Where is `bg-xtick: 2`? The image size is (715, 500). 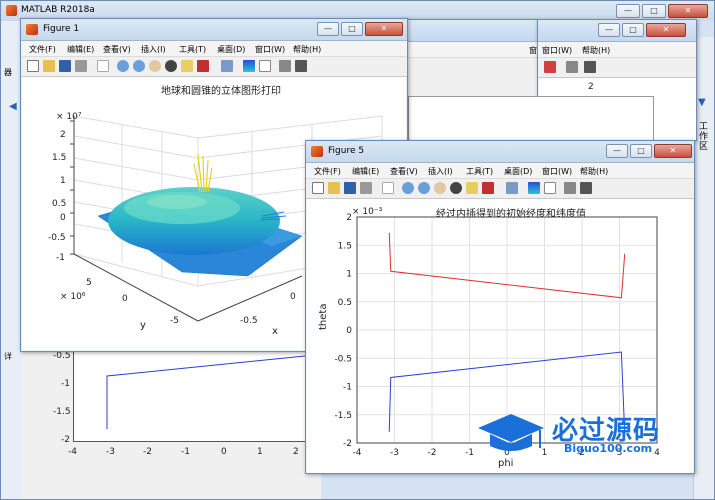 bg-xtick: 2 is located at coordinates (296, 452).